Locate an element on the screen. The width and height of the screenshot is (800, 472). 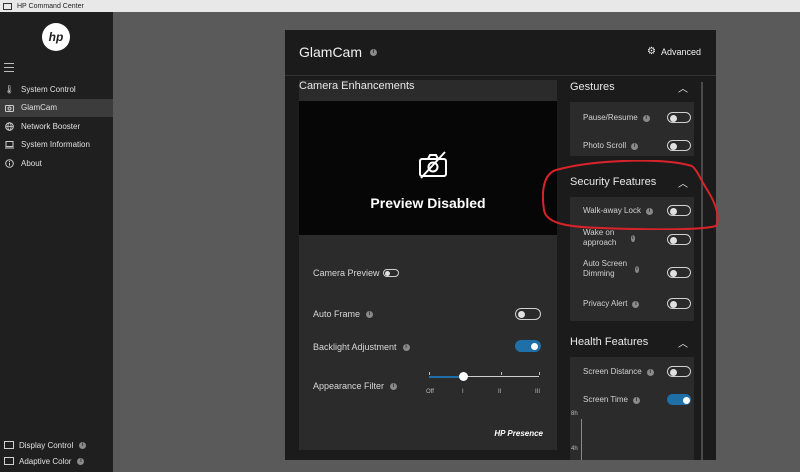
sidebar-item-label: System Information is located at coordinates (55, 145).